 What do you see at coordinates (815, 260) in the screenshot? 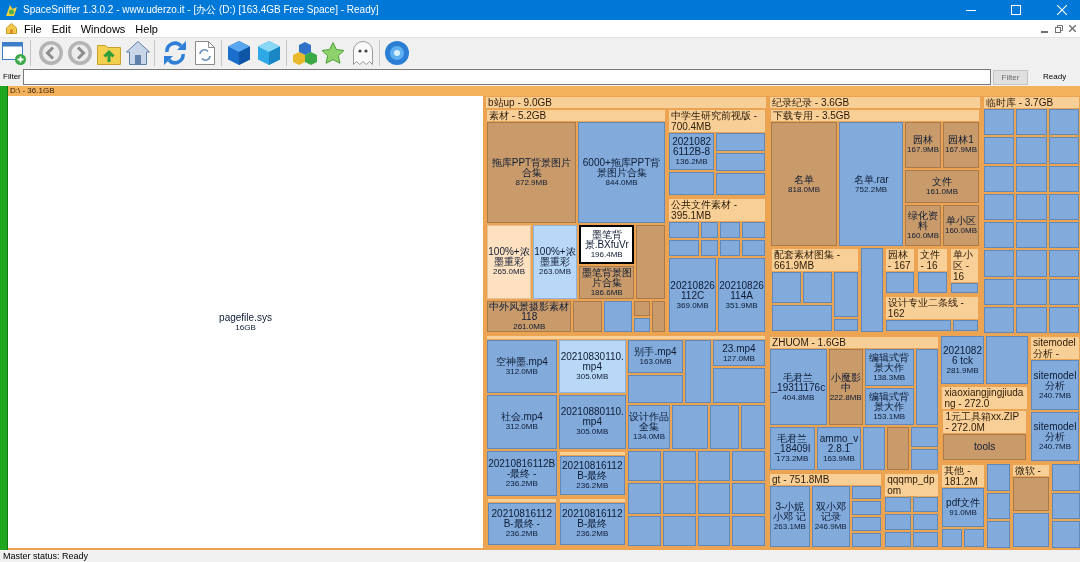
I see `folder-header: 配套素材图集 - 661.9MB` at bounding box center [815, 260].